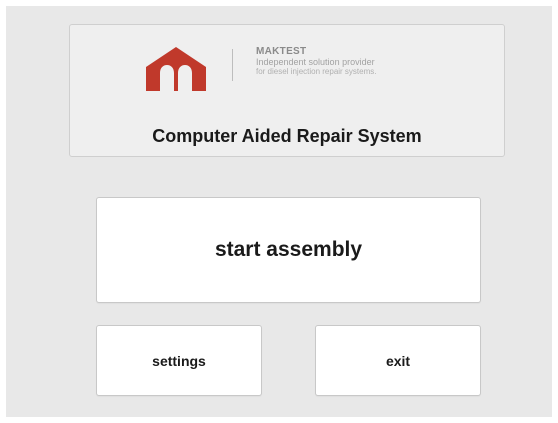 The image size is (558, 423). Describe the element at coordinates (176, 69) in the screenshot. I see `maktest-logo-icon` at that location.